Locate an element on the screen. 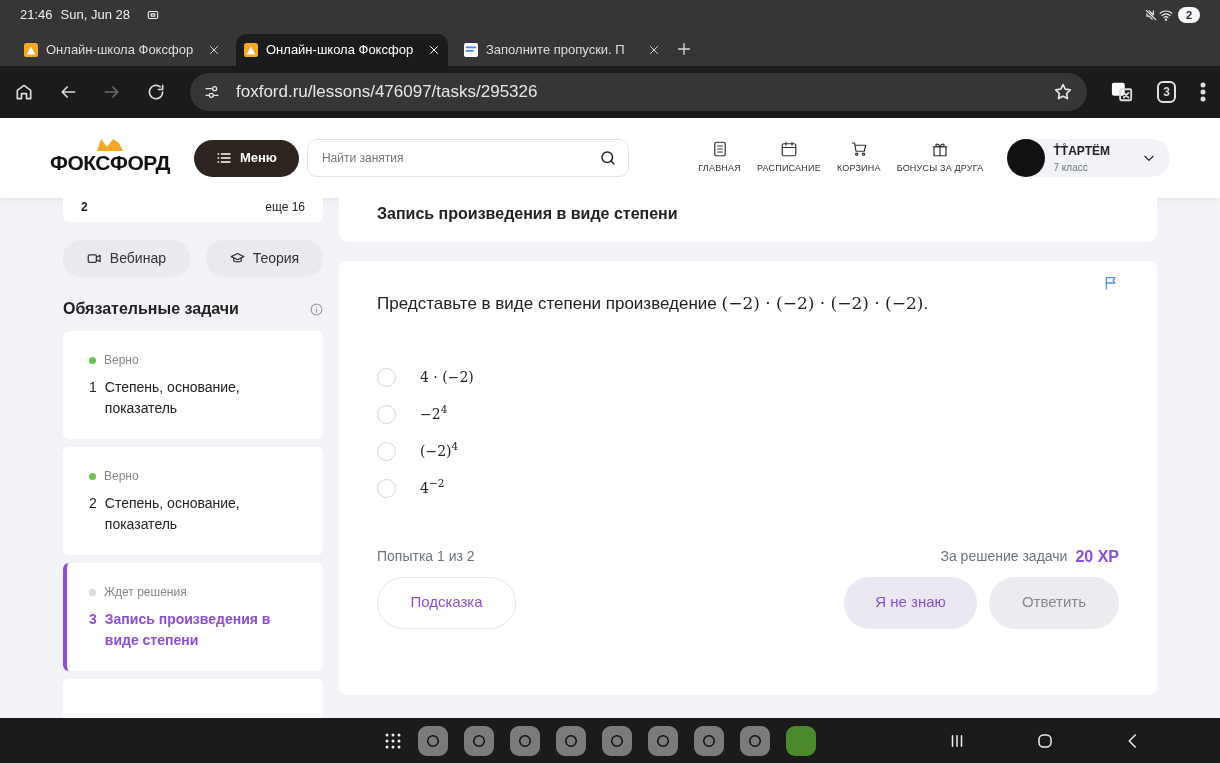  menu-icon is located at coordinates (223, 158).